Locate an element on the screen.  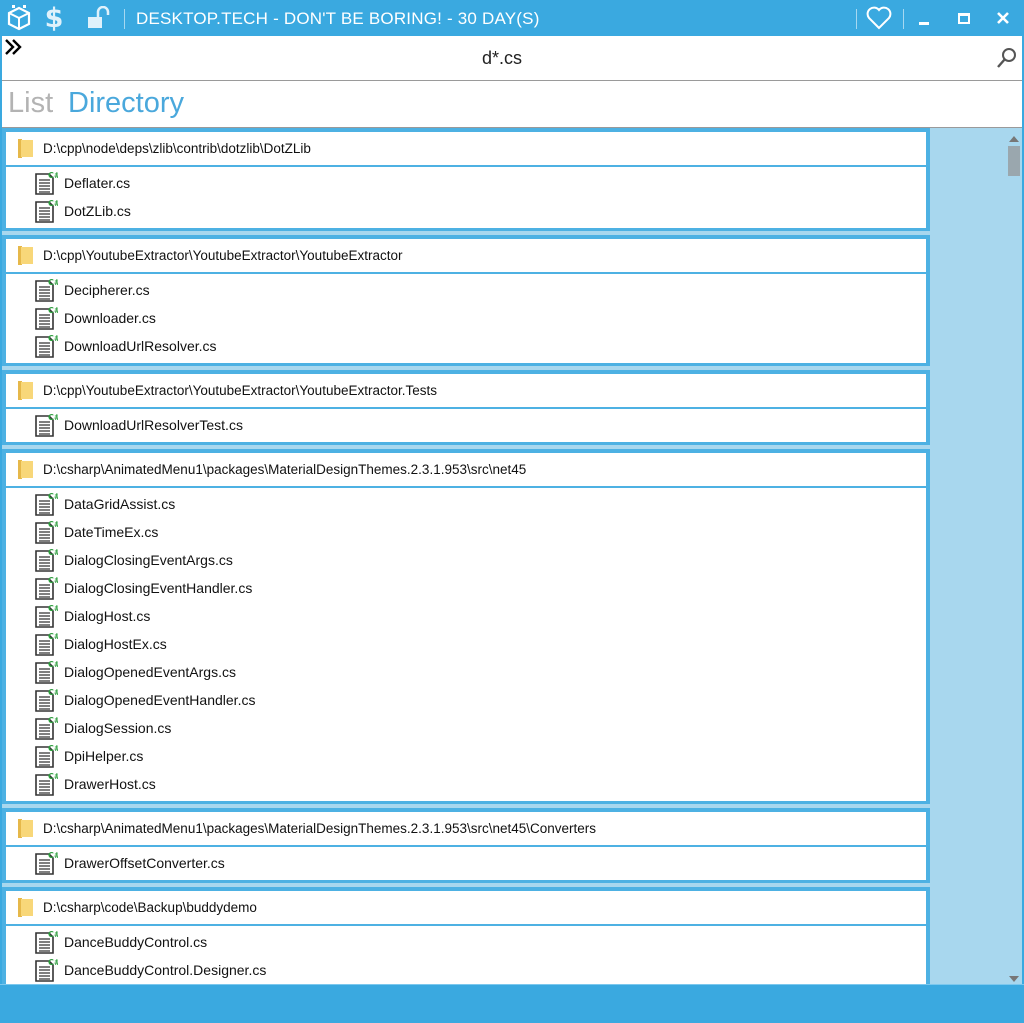
scroll-up-icon is located at coordinates (1014, 136).